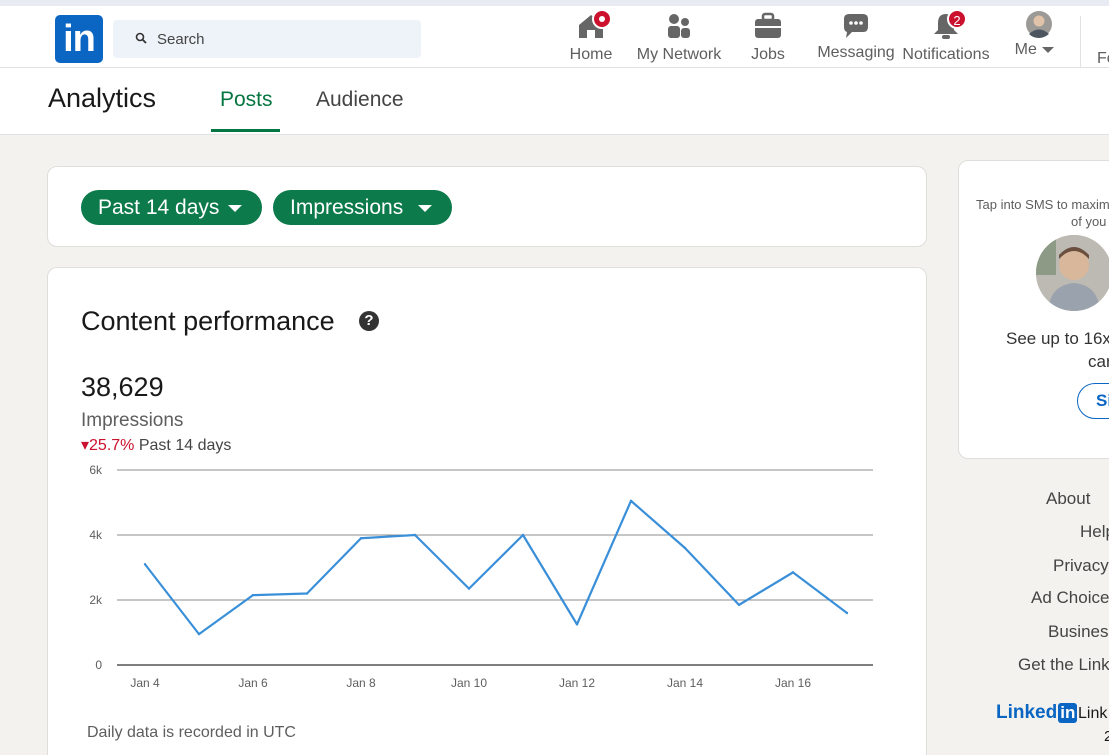 This screenshot has height=755, width=1109. Describe the element at coordinates (1042, 204) in the screenshot. I see `promo-text: Tap into SMS to maxim` at that location.